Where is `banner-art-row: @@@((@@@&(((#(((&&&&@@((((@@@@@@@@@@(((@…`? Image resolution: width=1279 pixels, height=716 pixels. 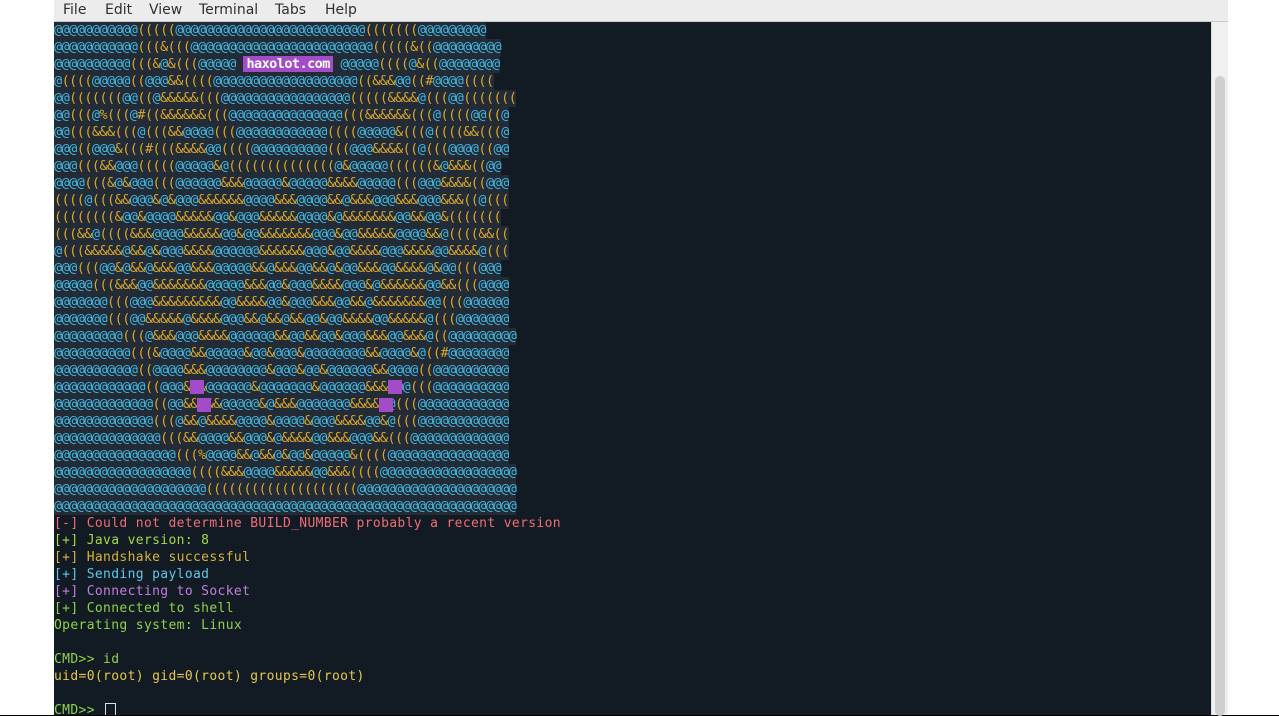 banner-art-row: @@@((@@@&(((#(((&&&&@@((((@@@@@@@@@@(((@… is located at coordinates (281, 149).